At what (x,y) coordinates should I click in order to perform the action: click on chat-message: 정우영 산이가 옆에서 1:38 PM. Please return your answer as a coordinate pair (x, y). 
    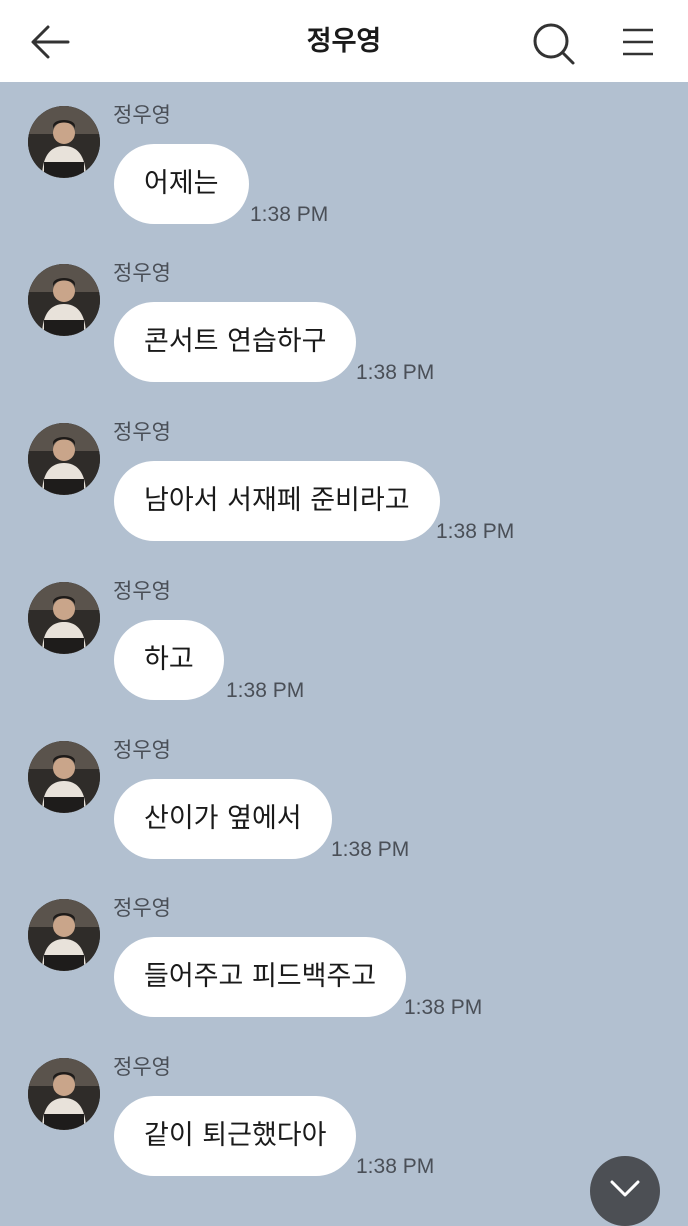
    Looking at the image, I should click on (344, 809).